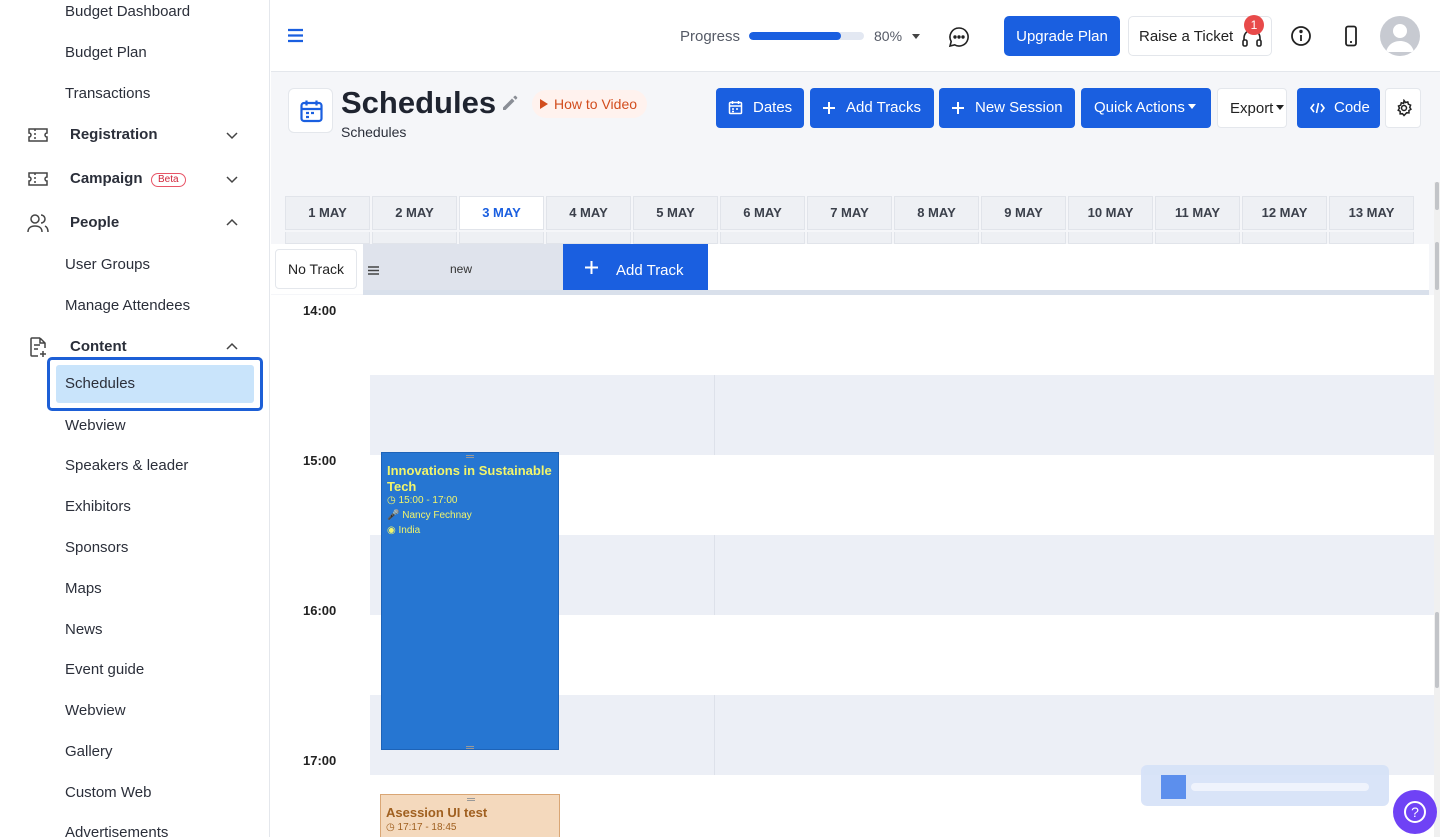 This screenshot has width=1440, height=837. I want to click on help-button: ?, so click(1415, 812).